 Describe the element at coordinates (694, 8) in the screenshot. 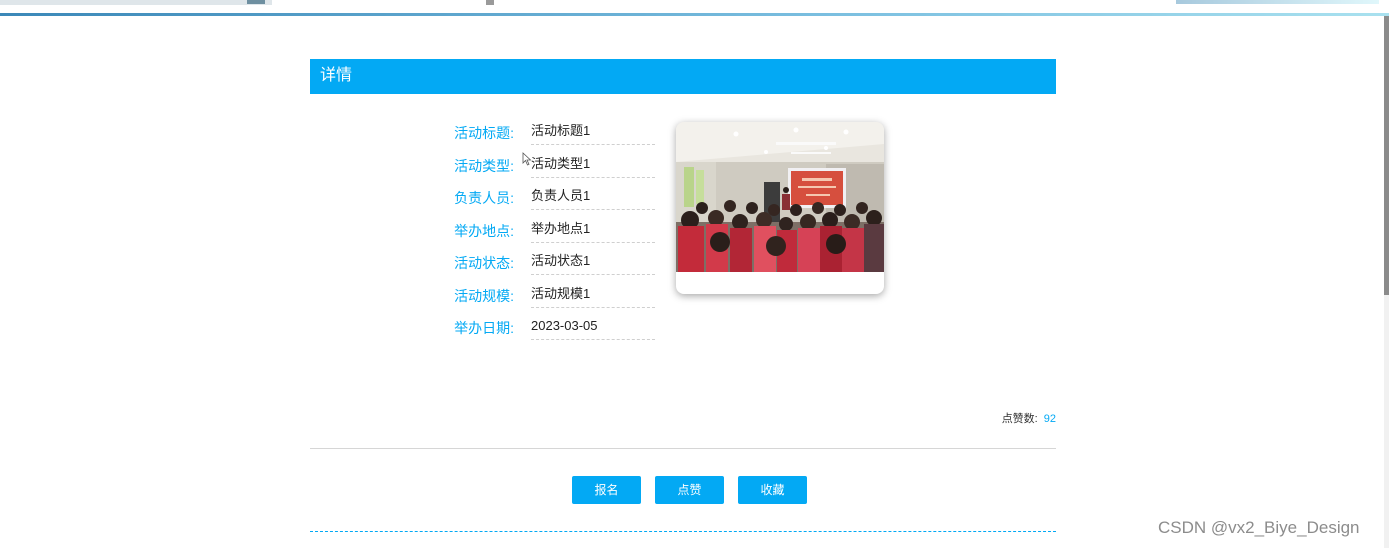

I see `top-navigation-strip` at that location.